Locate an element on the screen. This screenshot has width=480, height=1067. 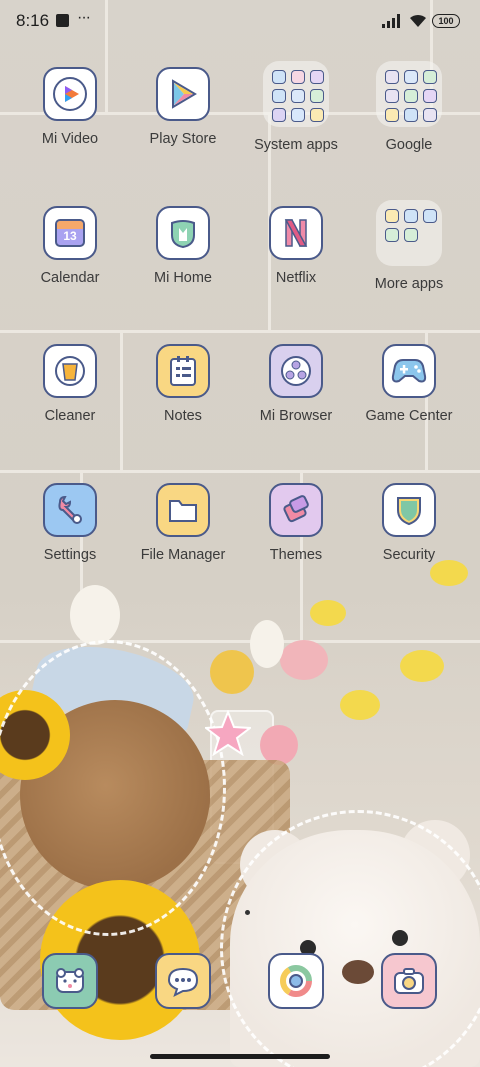
app-label: Mi Browser is located at coordinates (296, 416).